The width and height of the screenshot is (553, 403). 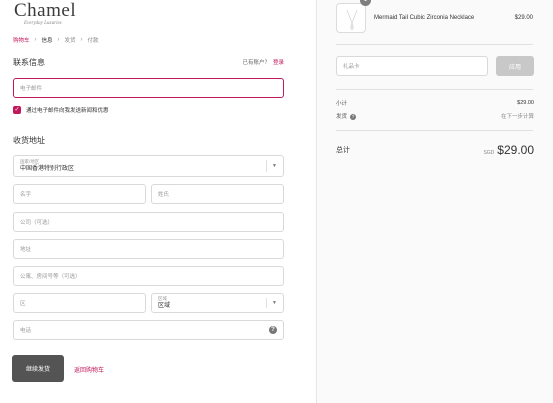 What do you see at coordinates (353, 116) in the screenshot?
I see `question-icon: ?` at bounding box center [353, 116].